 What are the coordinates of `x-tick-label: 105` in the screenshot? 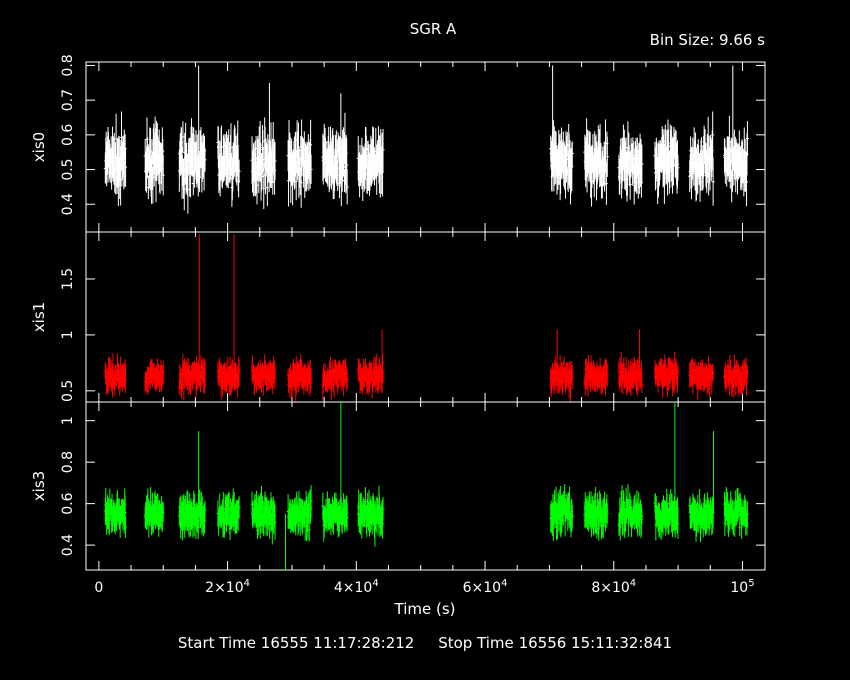 It's located at (742, 587).